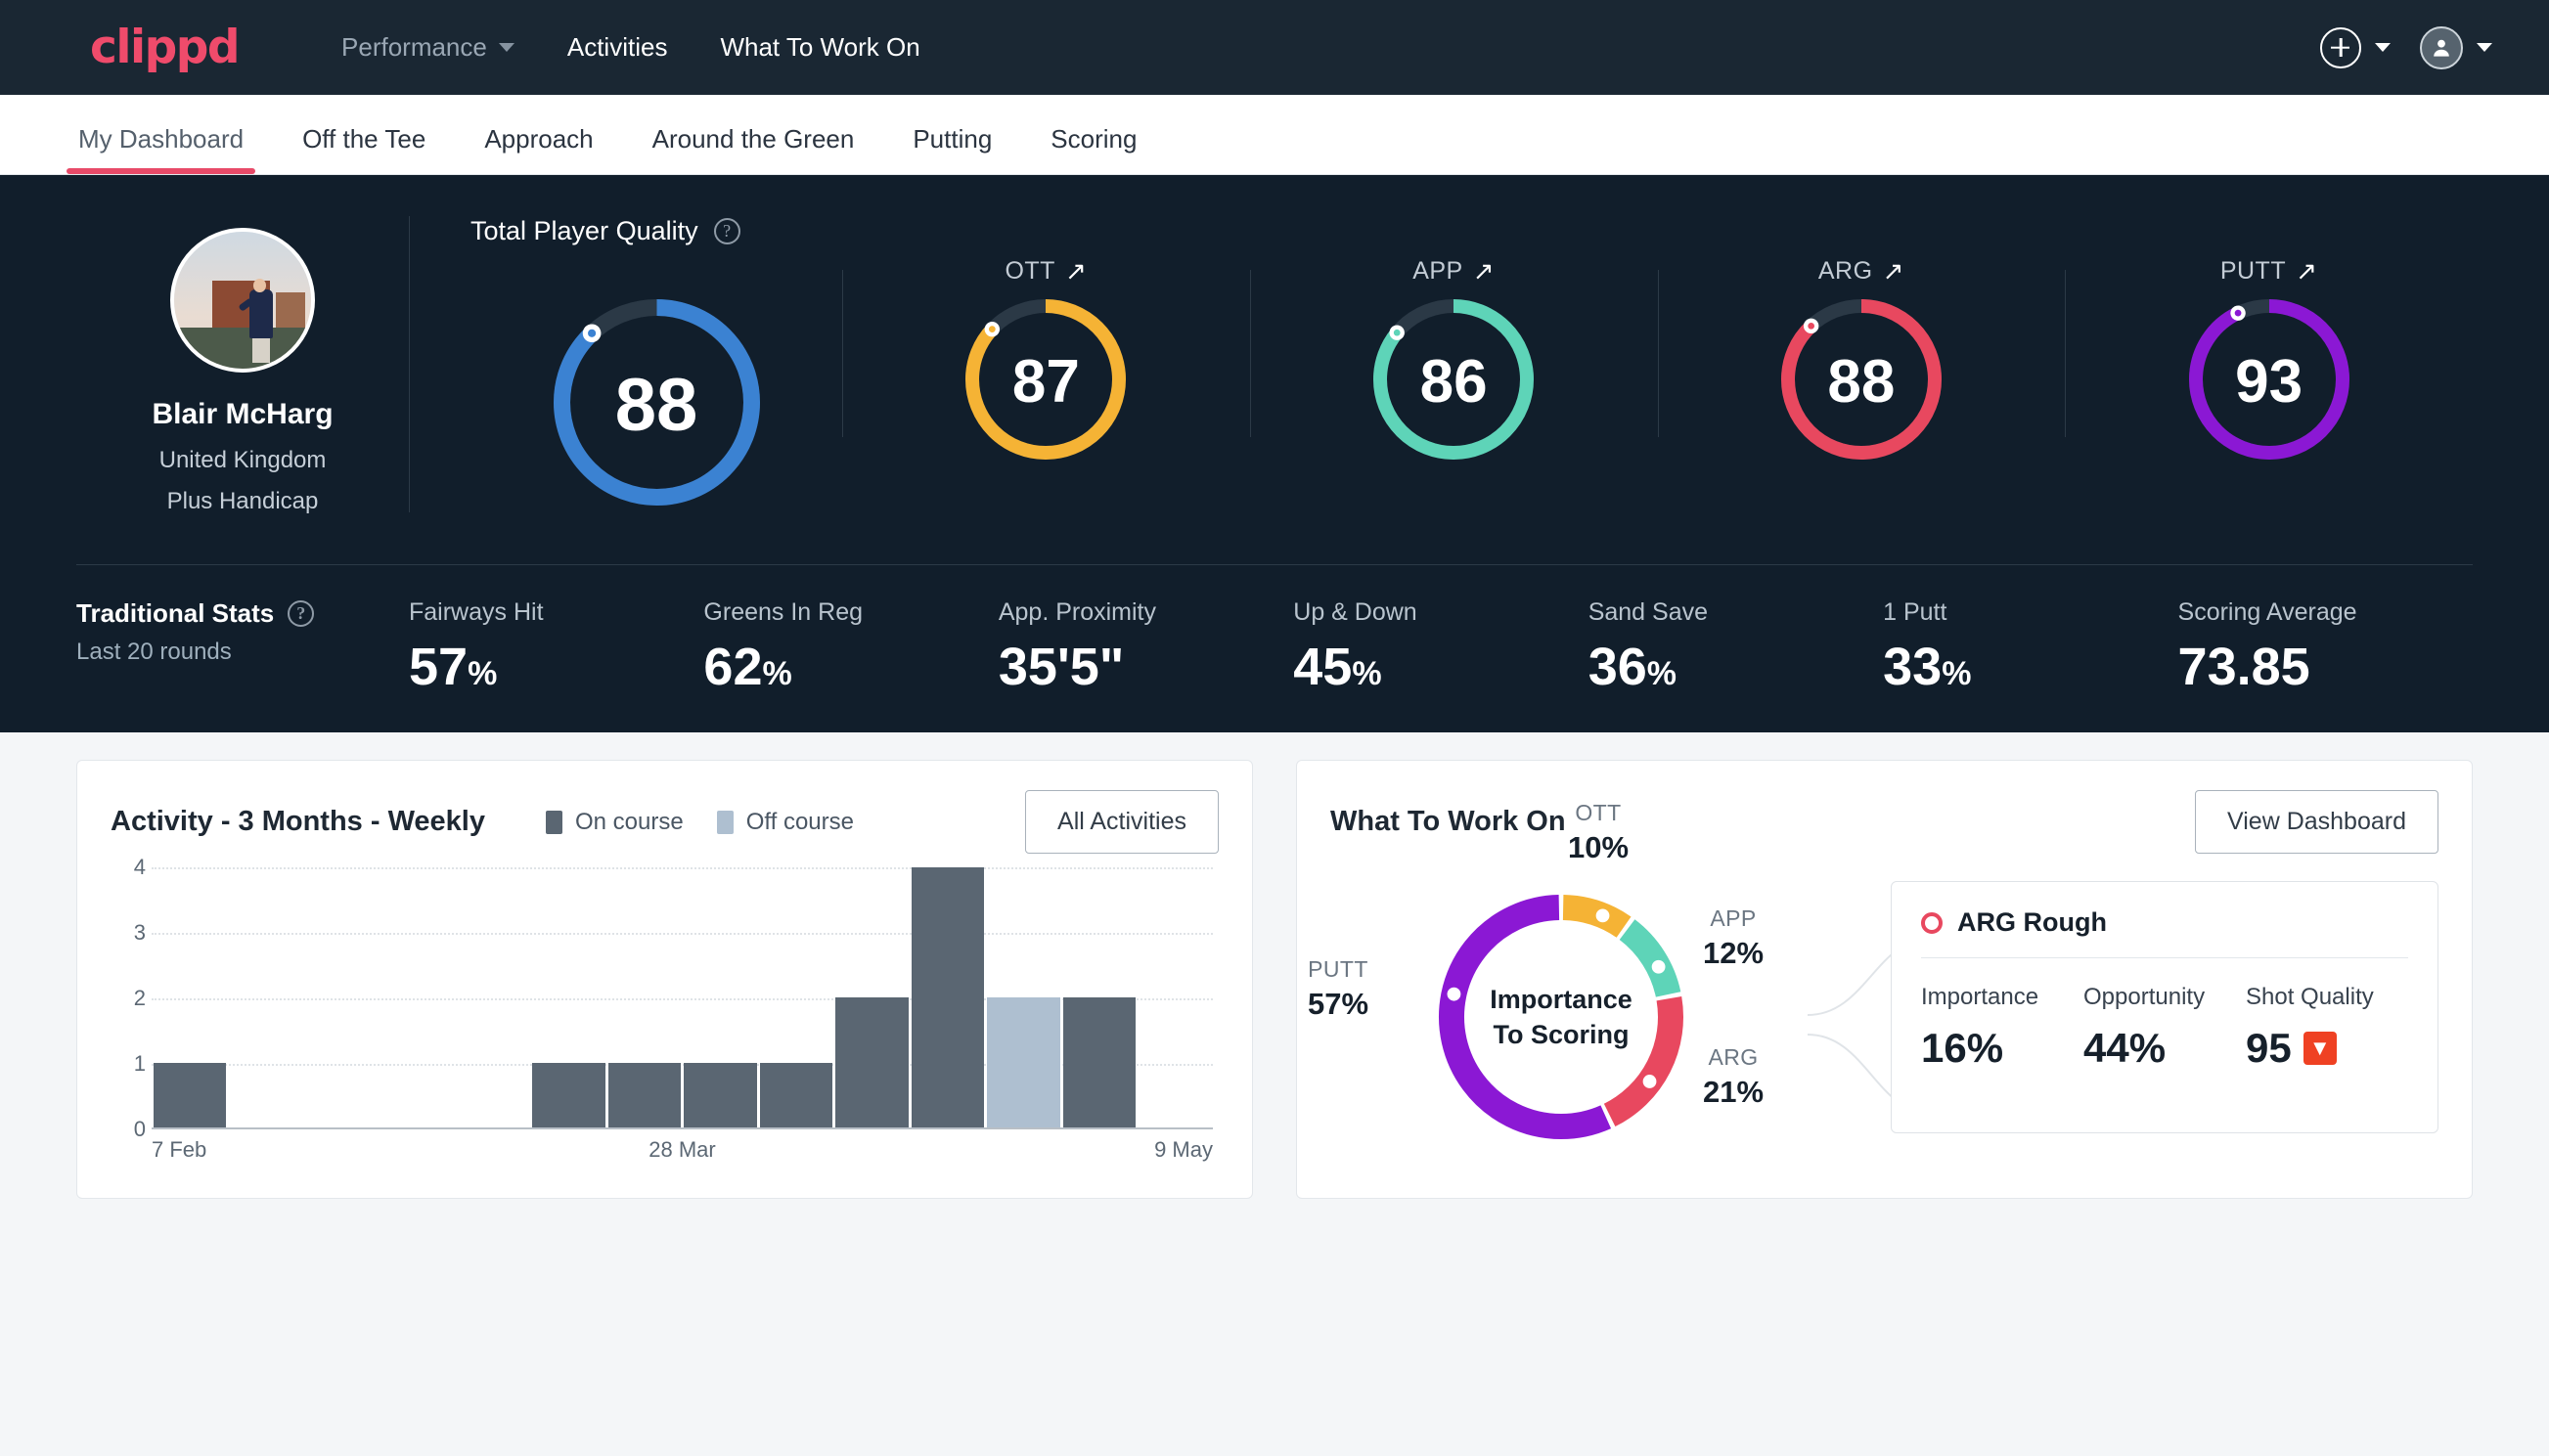 This screenshot has height=1456, width=2549. What do you see at coordinates (140, 998) in the screenshot?
I see `y-tick-2: 2` at bounding box center [140, 998].